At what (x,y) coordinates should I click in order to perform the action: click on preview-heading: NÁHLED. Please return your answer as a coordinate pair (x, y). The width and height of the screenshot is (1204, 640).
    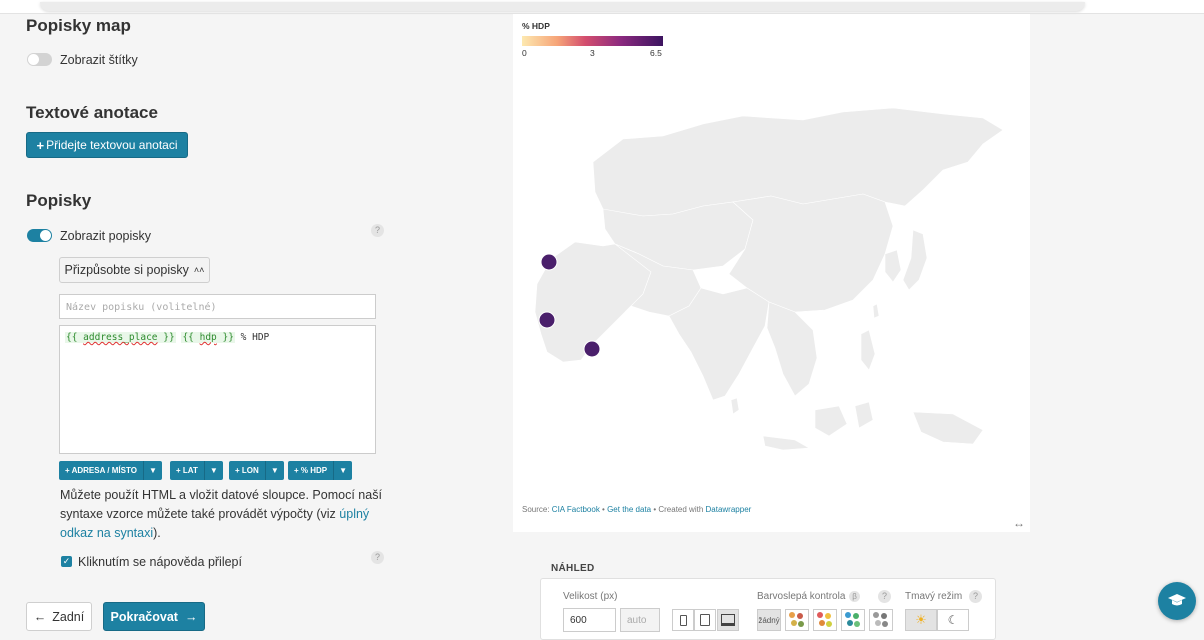
    Looking at the image, I should click on (573, 568).